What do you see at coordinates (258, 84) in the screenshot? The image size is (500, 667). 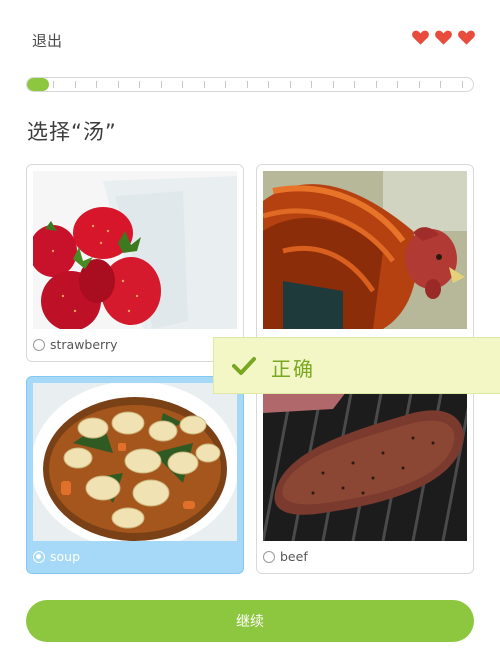 I see `progress-ticks` at bounding box center [258, 84].